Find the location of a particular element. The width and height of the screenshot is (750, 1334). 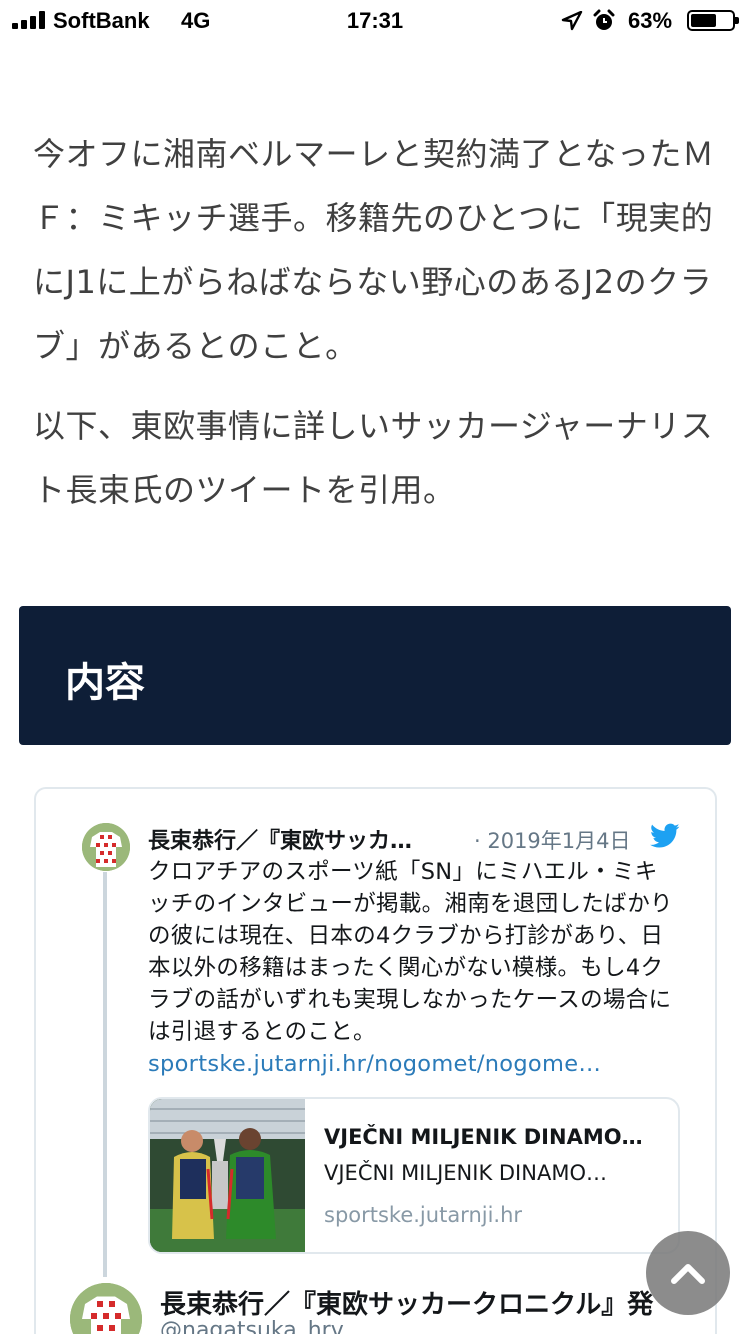

location-arrow-icon is located at coordinates (572, 21).